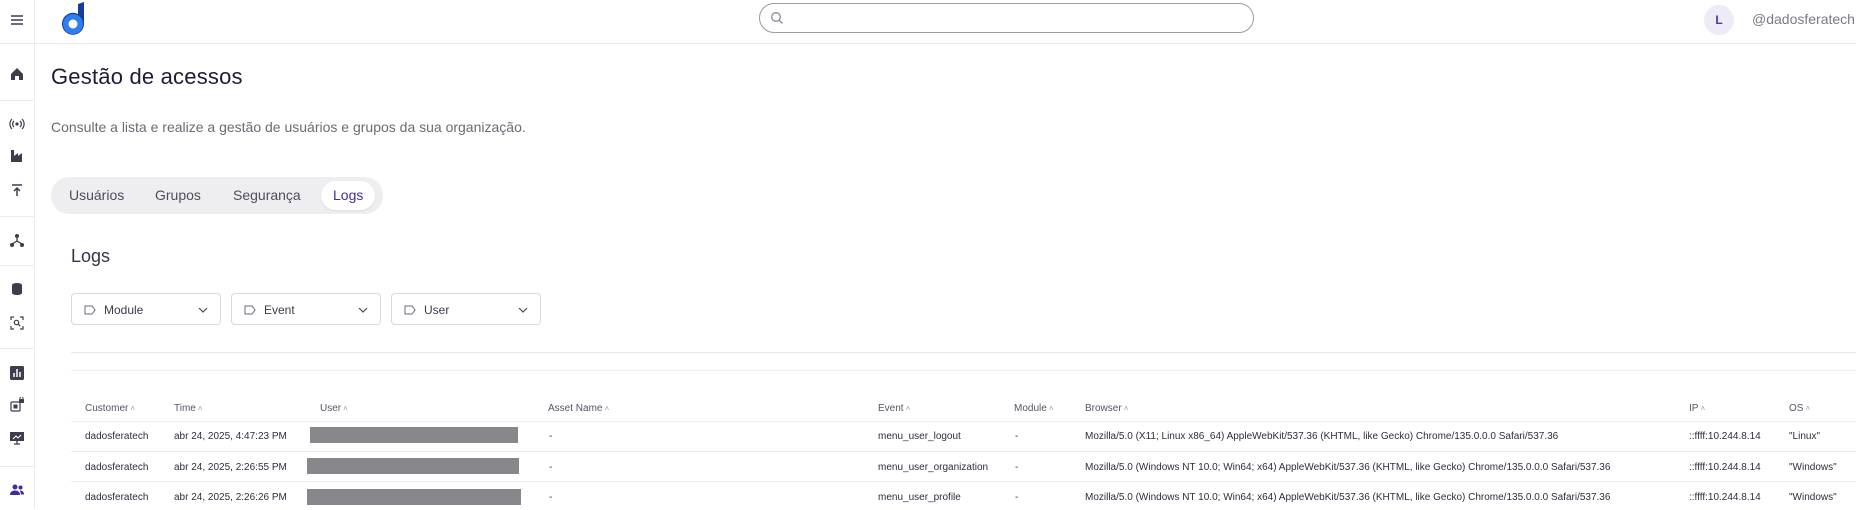 The image size is (1856, 510). What do you see at coordinates (147, 76) in the screenshot?
I see `page-title: Gestão de acessos` at bounding box center [147, 76].